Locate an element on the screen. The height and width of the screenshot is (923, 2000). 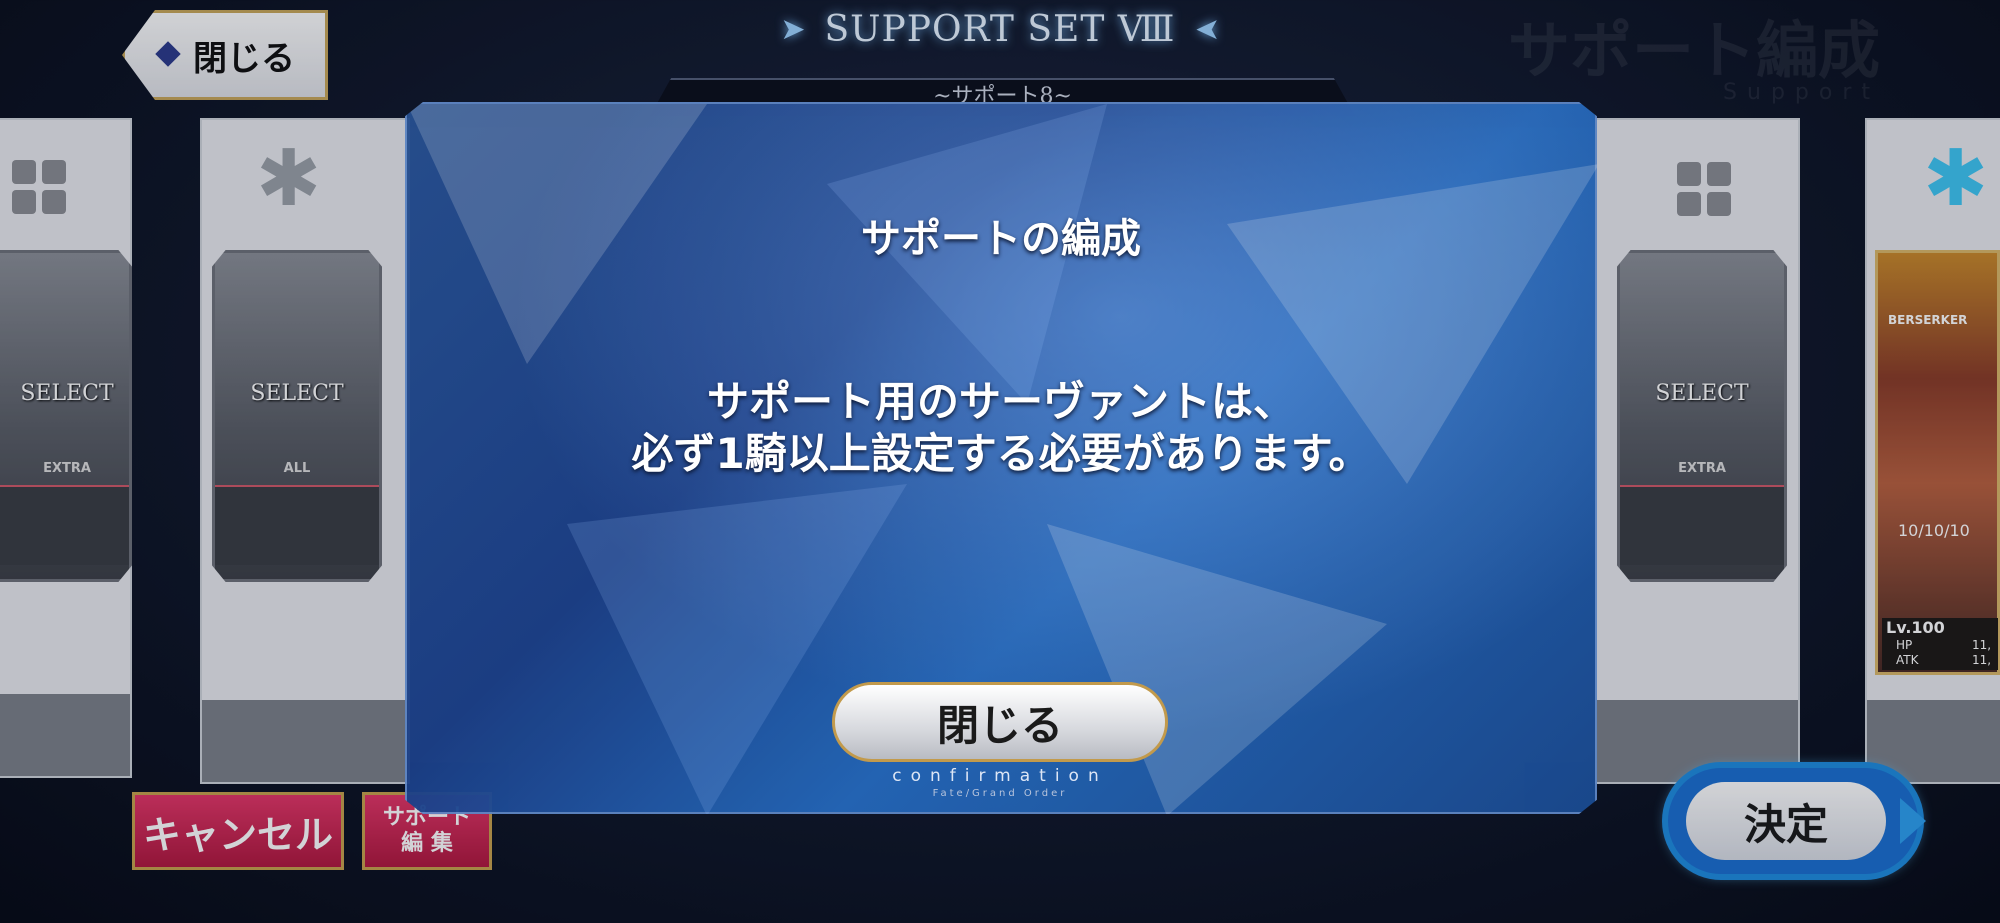
dialog-message-line2: 必ず1騎以上設定する必要があります。 is located at coordinates (1001, 453).